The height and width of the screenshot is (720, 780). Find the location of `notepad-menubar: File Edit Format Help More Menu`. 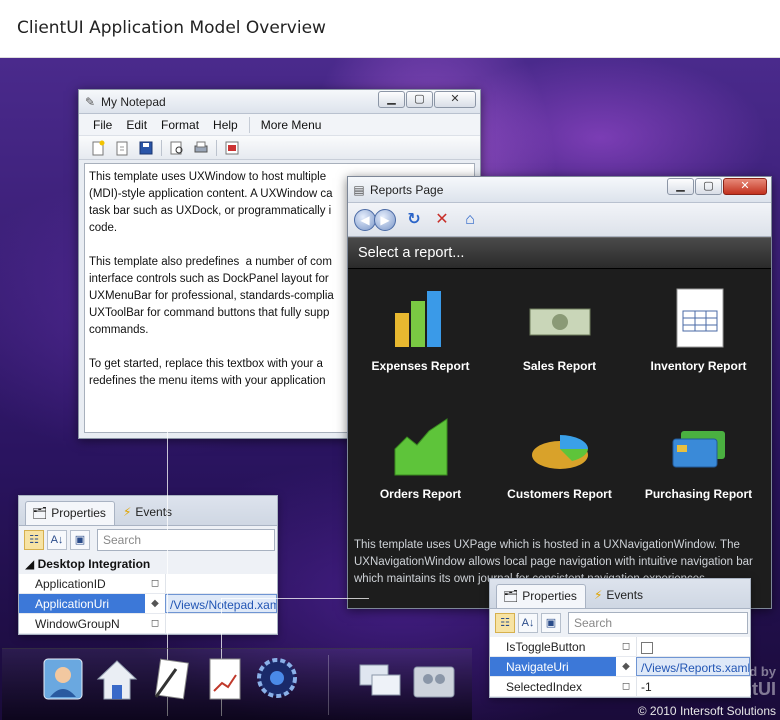

notepad-menubar: File Edit Format Help More Menu is located at coordinates (279, 125).